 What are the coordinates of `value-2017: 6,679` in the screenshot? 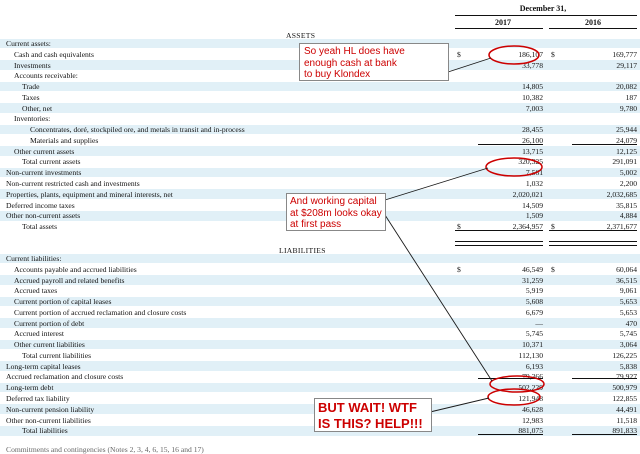 It's located at (534, 312).